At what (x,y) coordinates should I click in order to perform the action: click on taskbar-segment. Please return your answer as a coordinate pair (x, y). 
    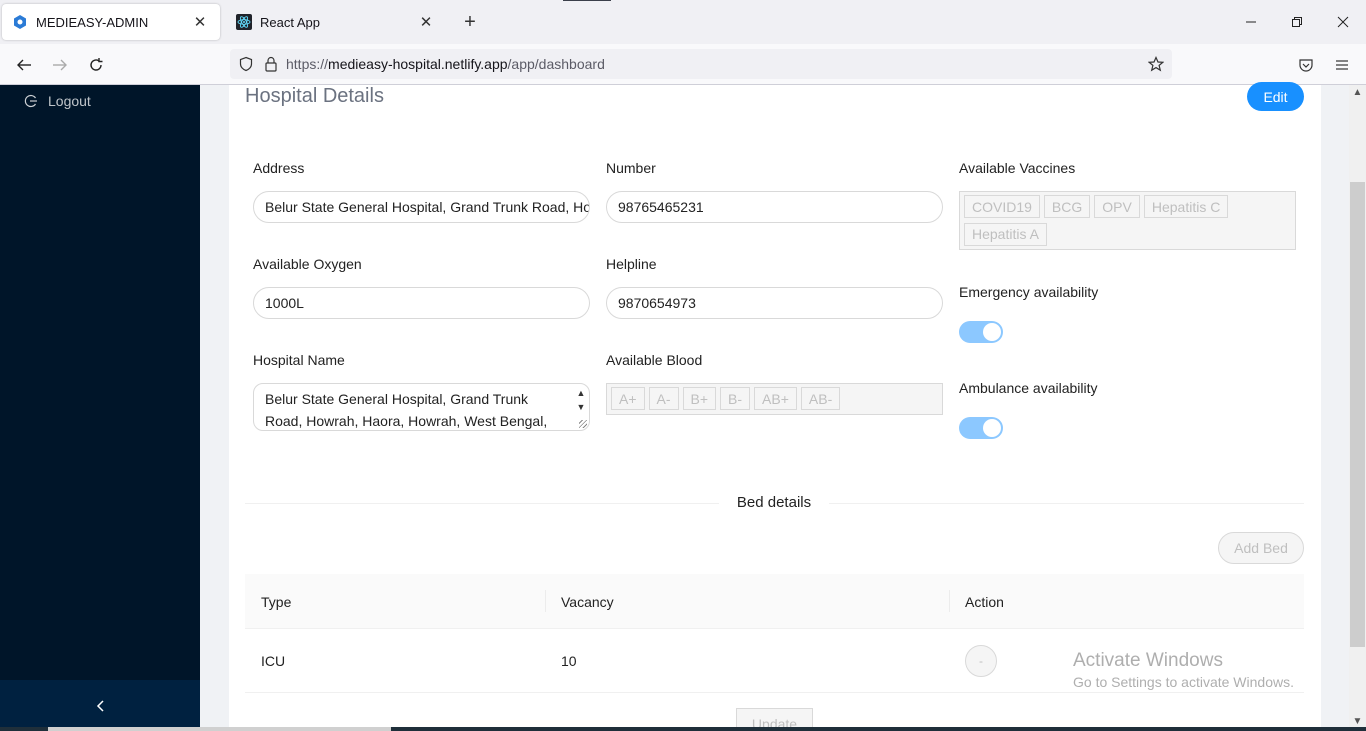
    Looking at the image, I should click on (219, 729).